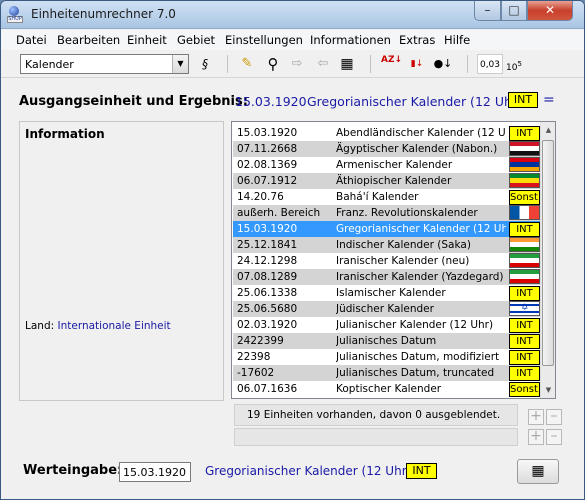  I want to click on armenia-flag-icon, so click(524, 165).